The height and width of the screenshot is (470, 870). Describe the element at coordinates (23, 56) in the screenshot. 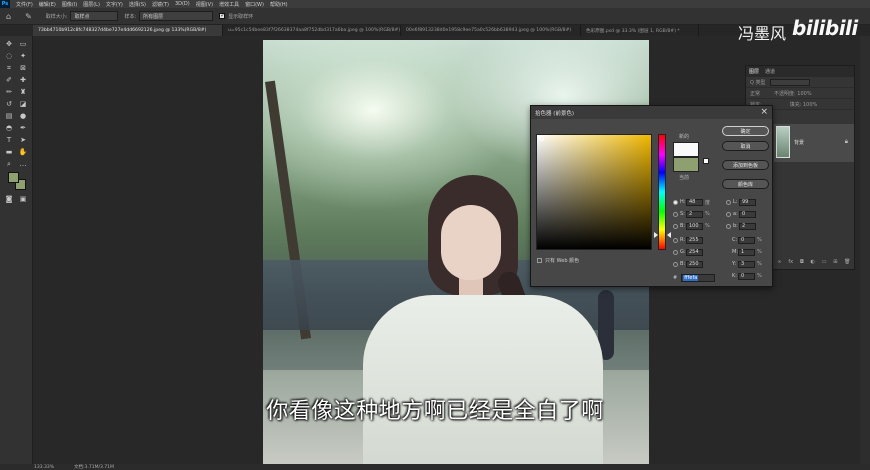

I see `magic-wand-tool-icon: ✦` at that location.